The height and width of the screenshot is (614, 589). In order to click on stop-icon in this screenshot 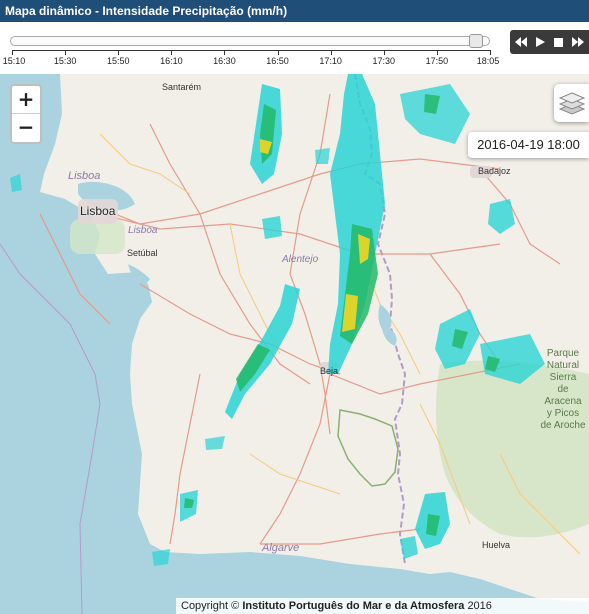, I will do `click(559, 42)`.